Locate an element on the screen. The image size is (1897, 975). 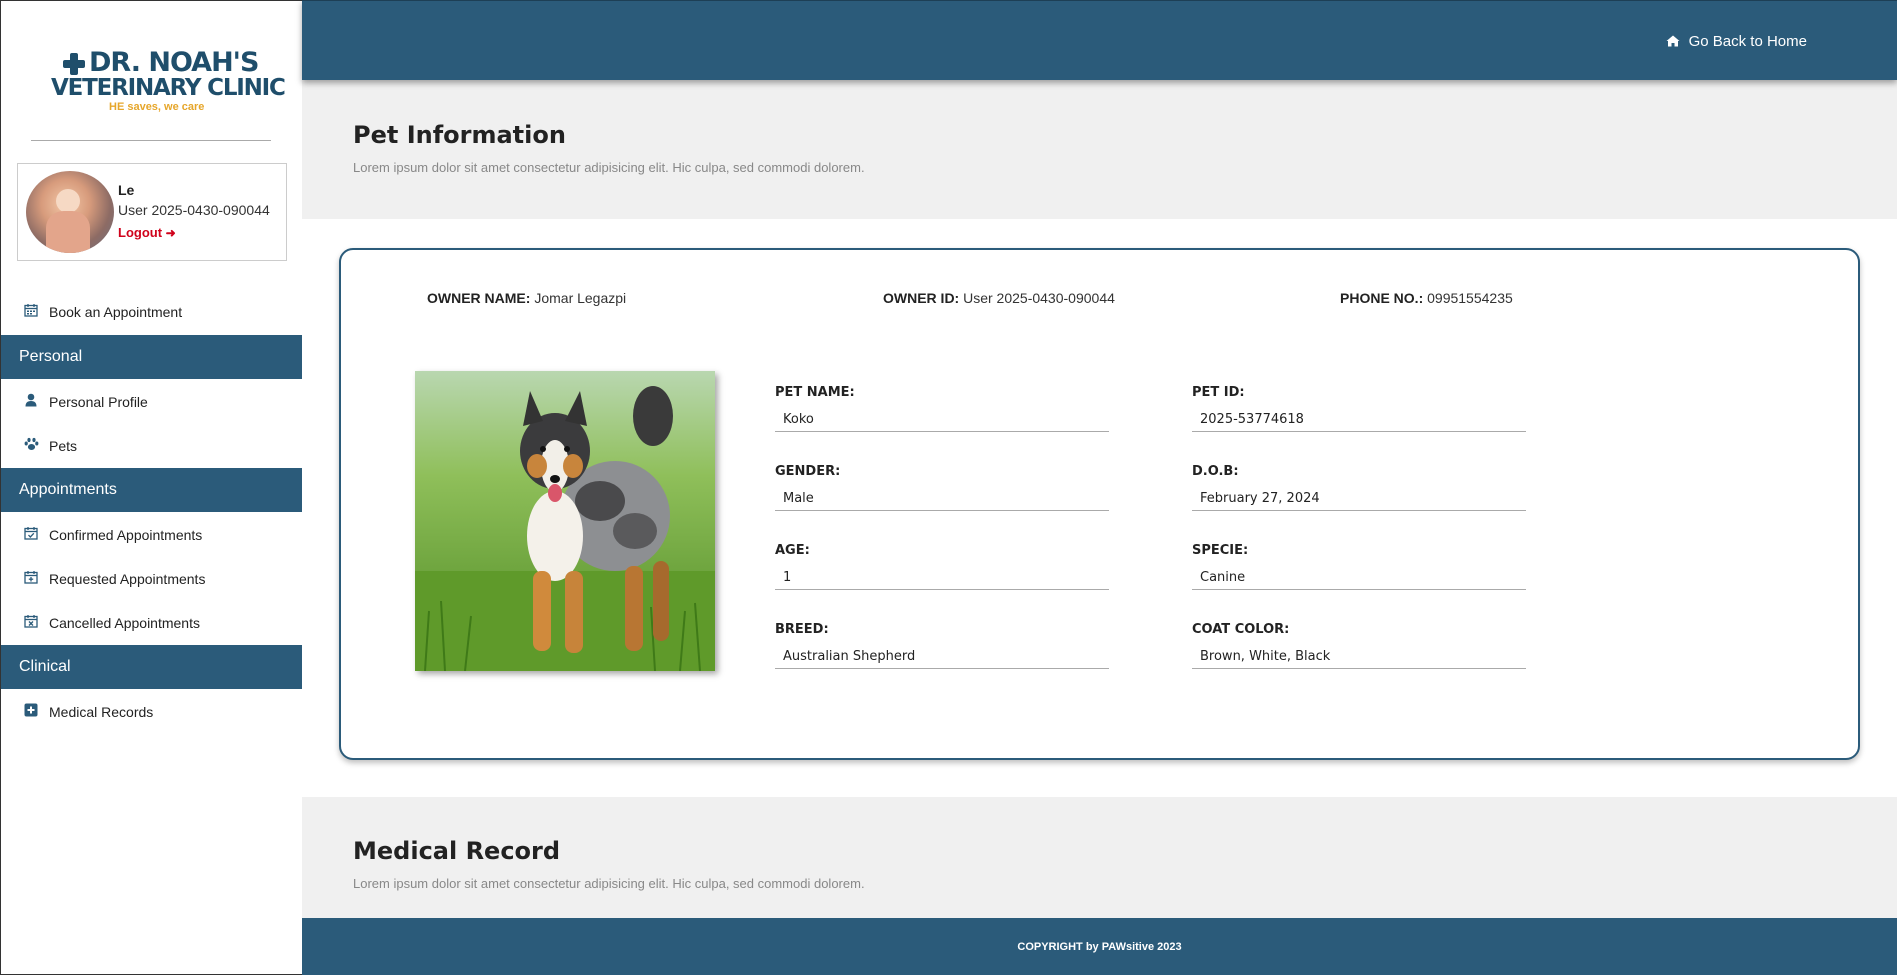
profile-user-id: User 2025-0430-090044 is located at coordinates (194, 210).